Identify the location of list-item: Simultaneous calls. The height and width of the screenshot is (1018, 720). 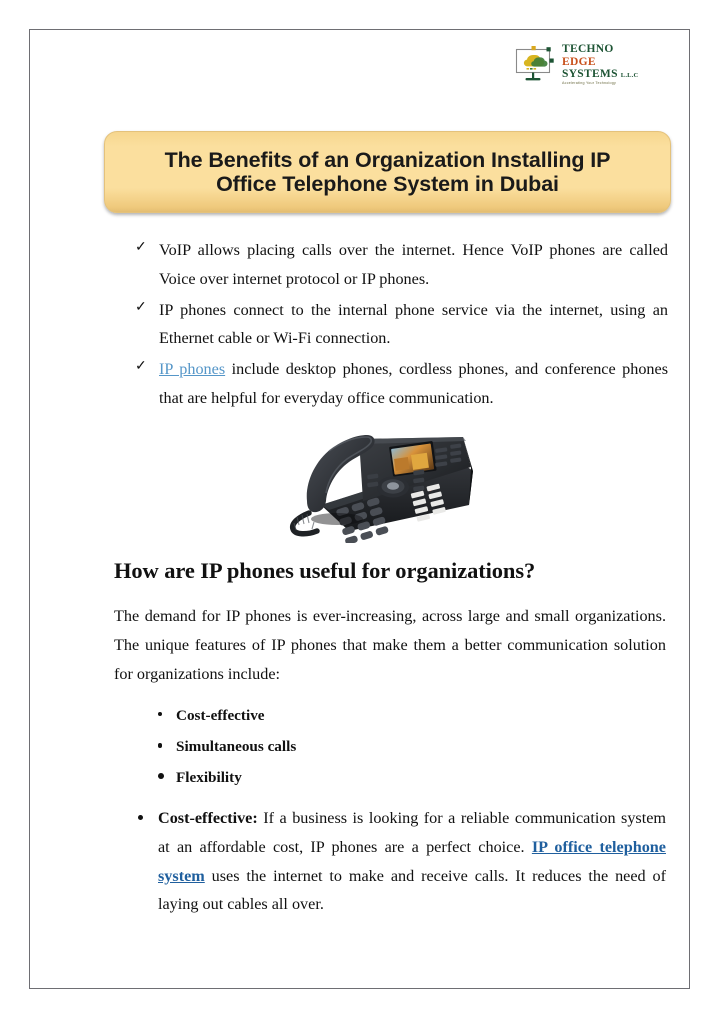
(333, 746).